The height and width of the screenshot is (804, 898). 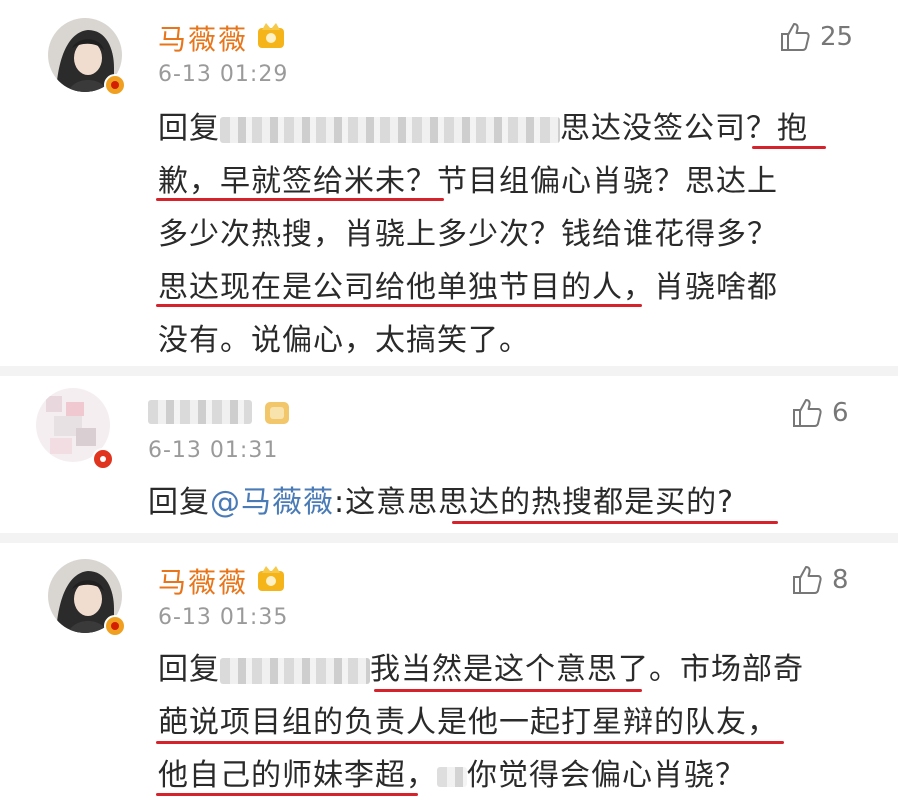 I want to click on text-segment: :这意思思达的热搜都是买的?, so click(x=534, y=502).